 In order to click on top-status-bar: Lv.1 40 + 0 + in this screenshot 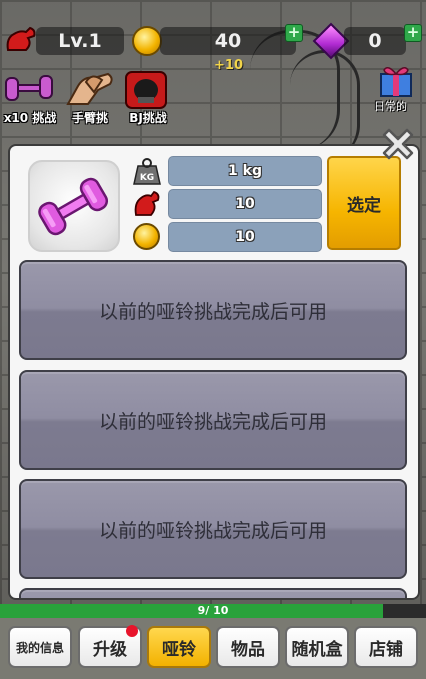, I will do `click(213, 41)`.